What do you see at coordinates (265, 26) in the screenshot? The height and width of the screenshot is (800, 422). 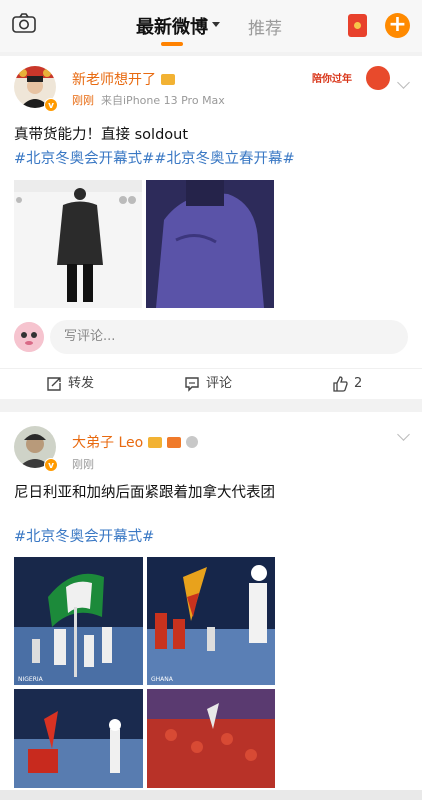 I see `tab-recommended: 推荐` at bounding box center [265, 26].